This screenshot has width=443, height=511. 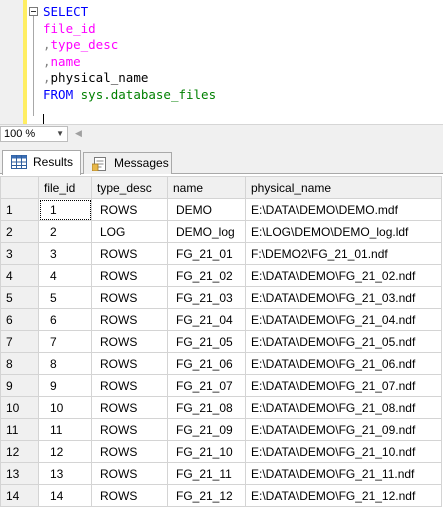 I want to click on row-number: 3, so click(x=19, y=253).